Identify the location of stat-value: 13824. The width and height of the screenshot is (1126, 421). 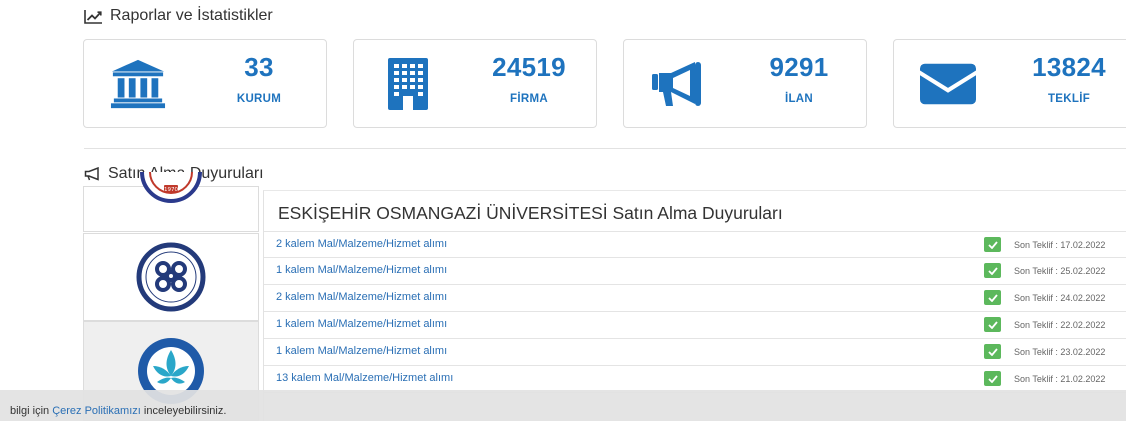
(1069, 67).